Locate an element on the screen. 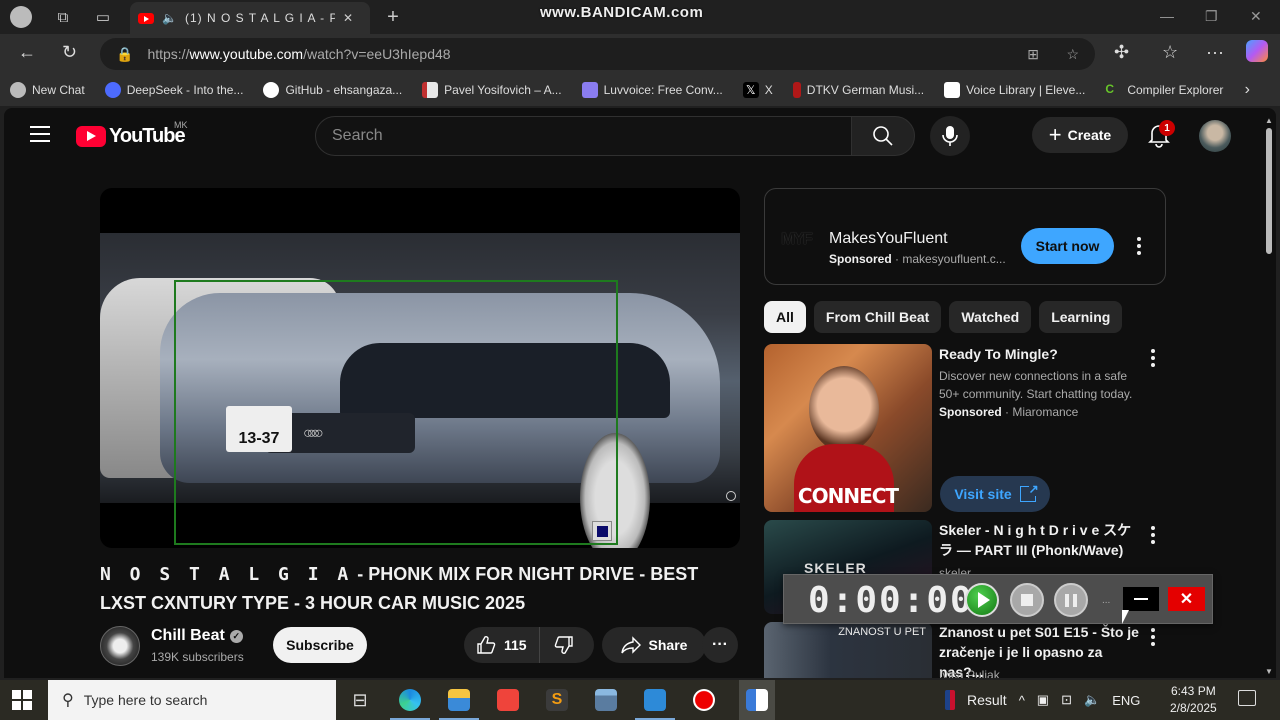  app-available-icon: ⊞ is located at coordinates (1033, 54).